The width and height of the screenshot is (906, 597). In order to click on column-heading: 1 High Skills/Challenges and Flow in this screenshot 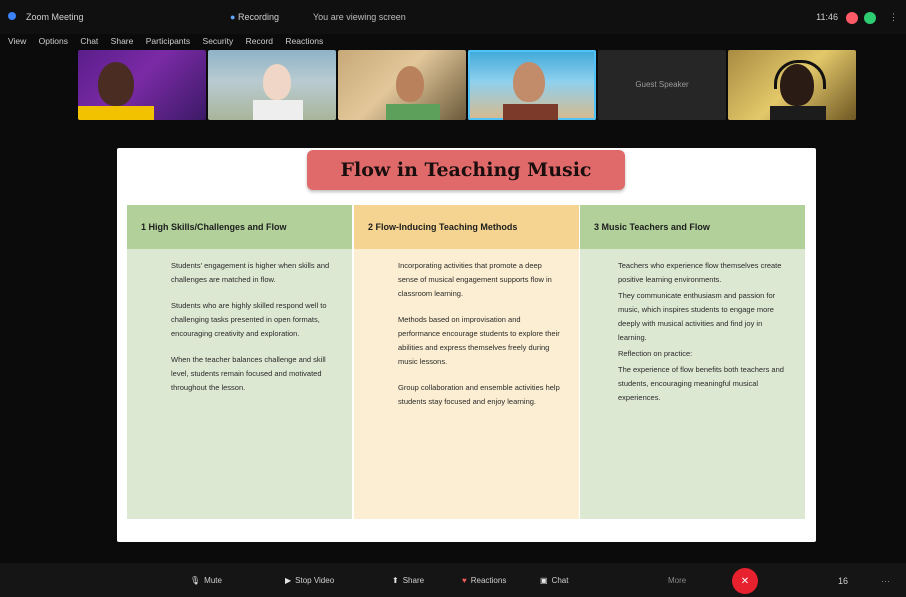, I will do `click(239, 227)`.